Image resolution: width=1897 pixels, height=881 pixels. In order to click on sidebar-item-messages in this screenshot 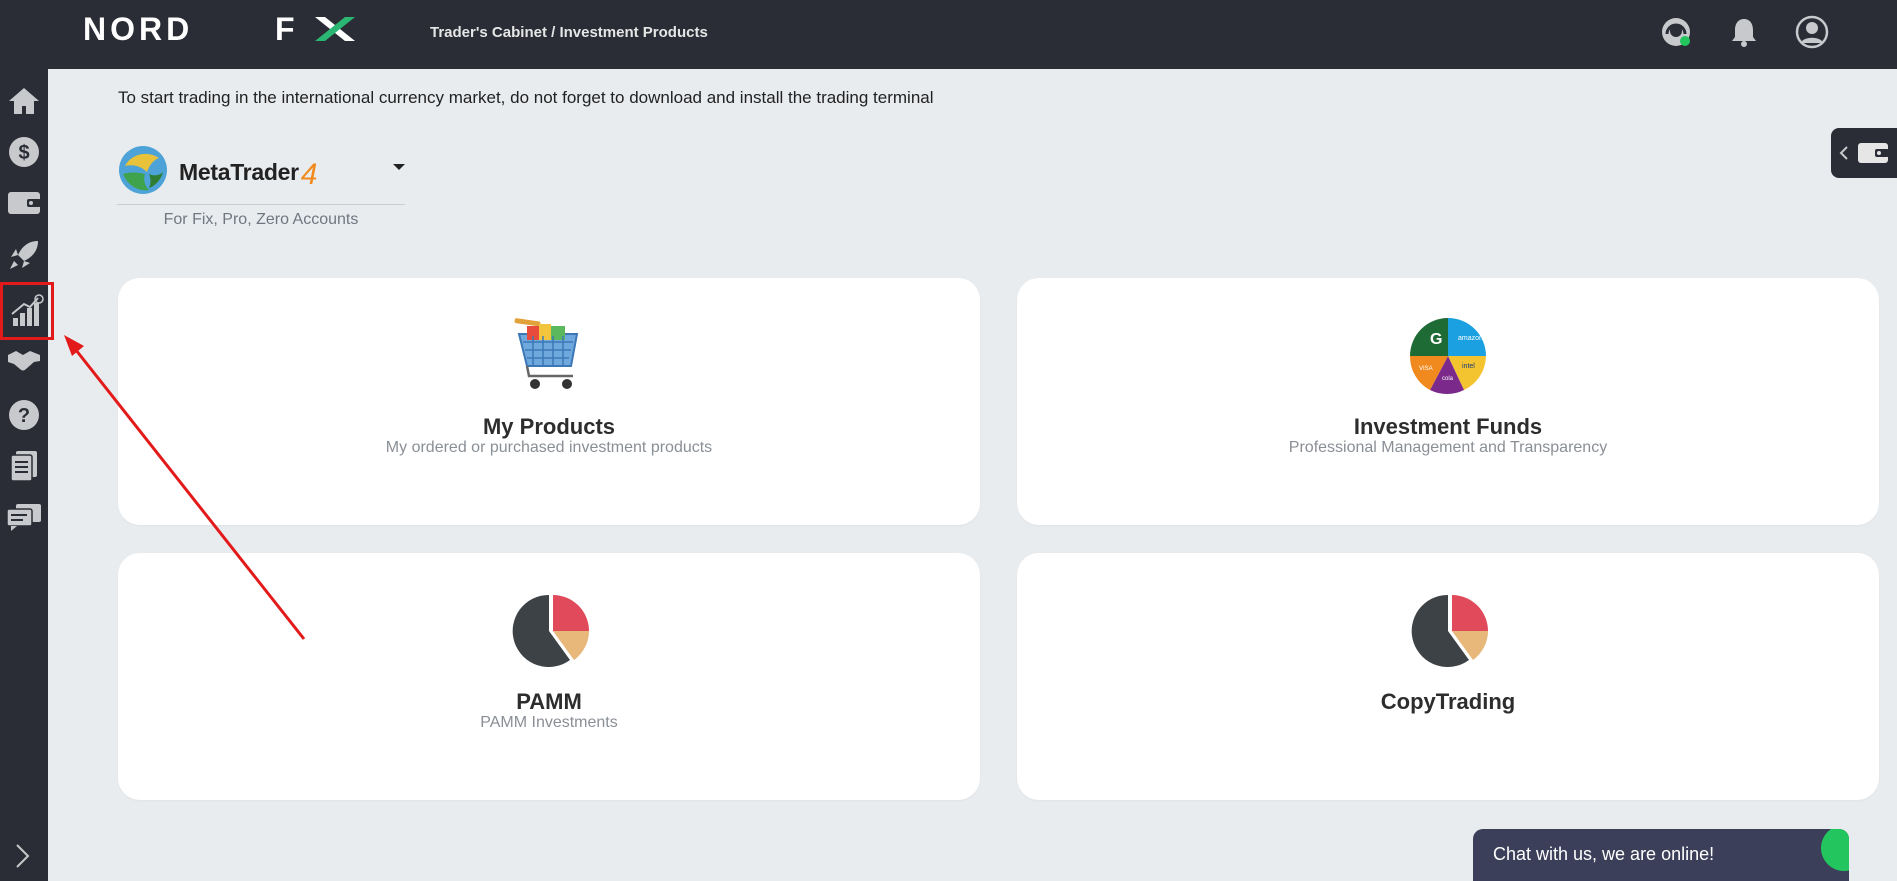, I will do `click(24, 517)`.